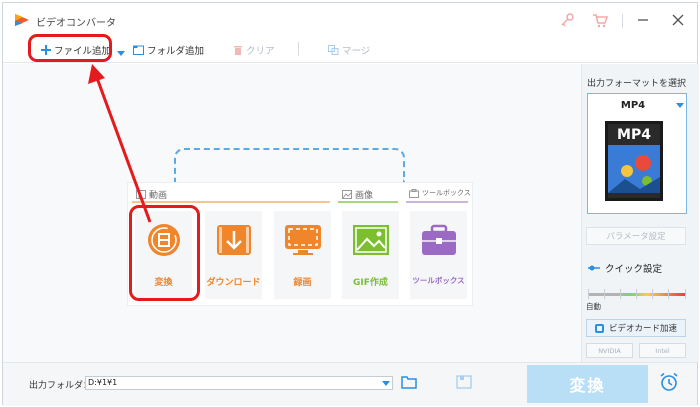 This screenshot has width=700, height=407. What do you see at coordinates (669, 382) in the screenshot?
I see `alarm-clock-icon` at bounding box center [669, 382].